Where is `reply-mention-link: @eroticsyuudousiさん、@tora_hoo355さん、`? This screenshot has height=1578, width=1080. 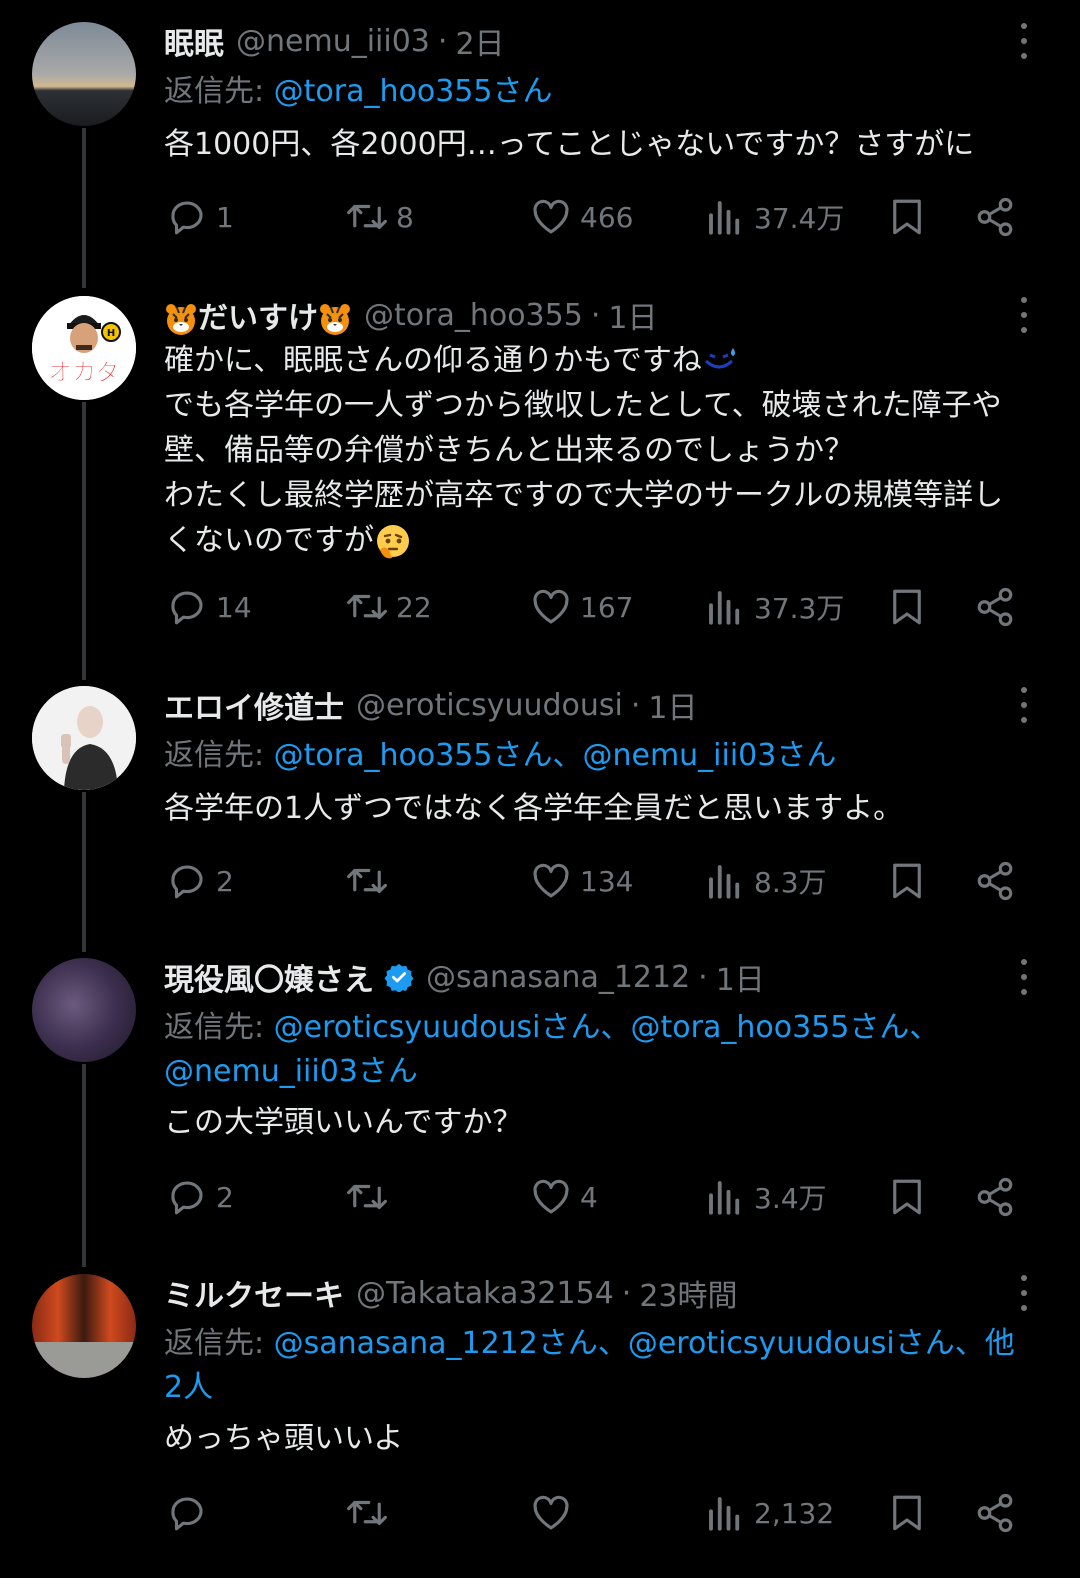
reply-mention-link: @eroticsyuudousiさん、@tora_hoo355さん、 is located at coordinates (607, 1027).